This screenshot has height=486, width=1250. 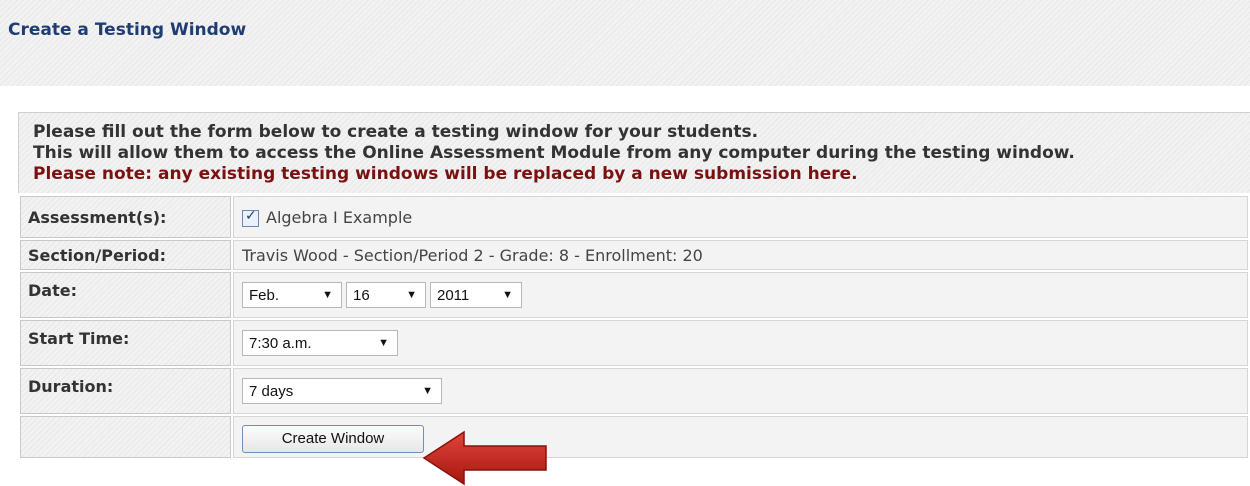 What do you see at coordinates (271, 391) in the screenshot?
I see `duration-select-value: 7 days` at bounding box center [271, 391].